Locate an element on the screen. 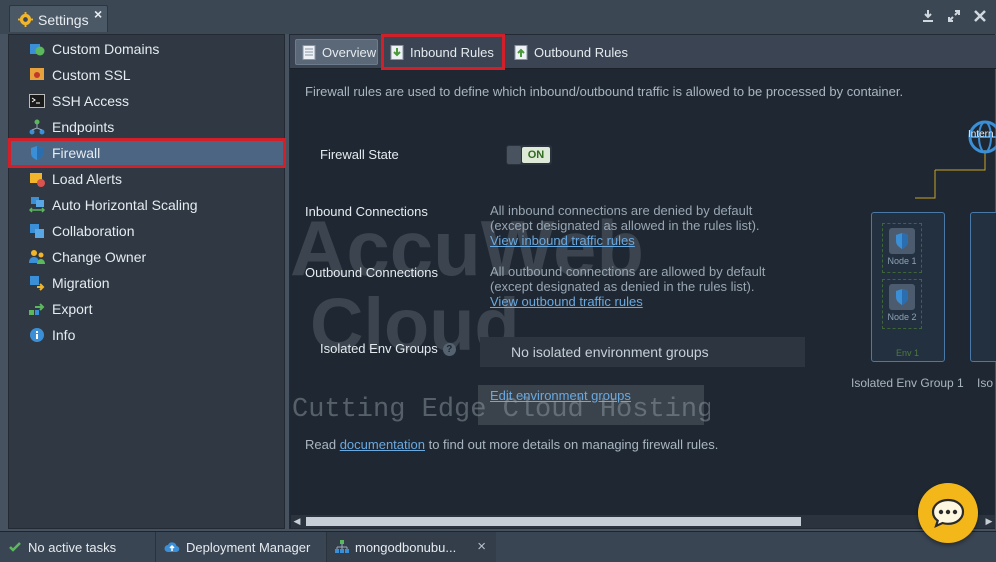  sidebar-item-change-owner: Change Owner is located at coordinates (147, 257).